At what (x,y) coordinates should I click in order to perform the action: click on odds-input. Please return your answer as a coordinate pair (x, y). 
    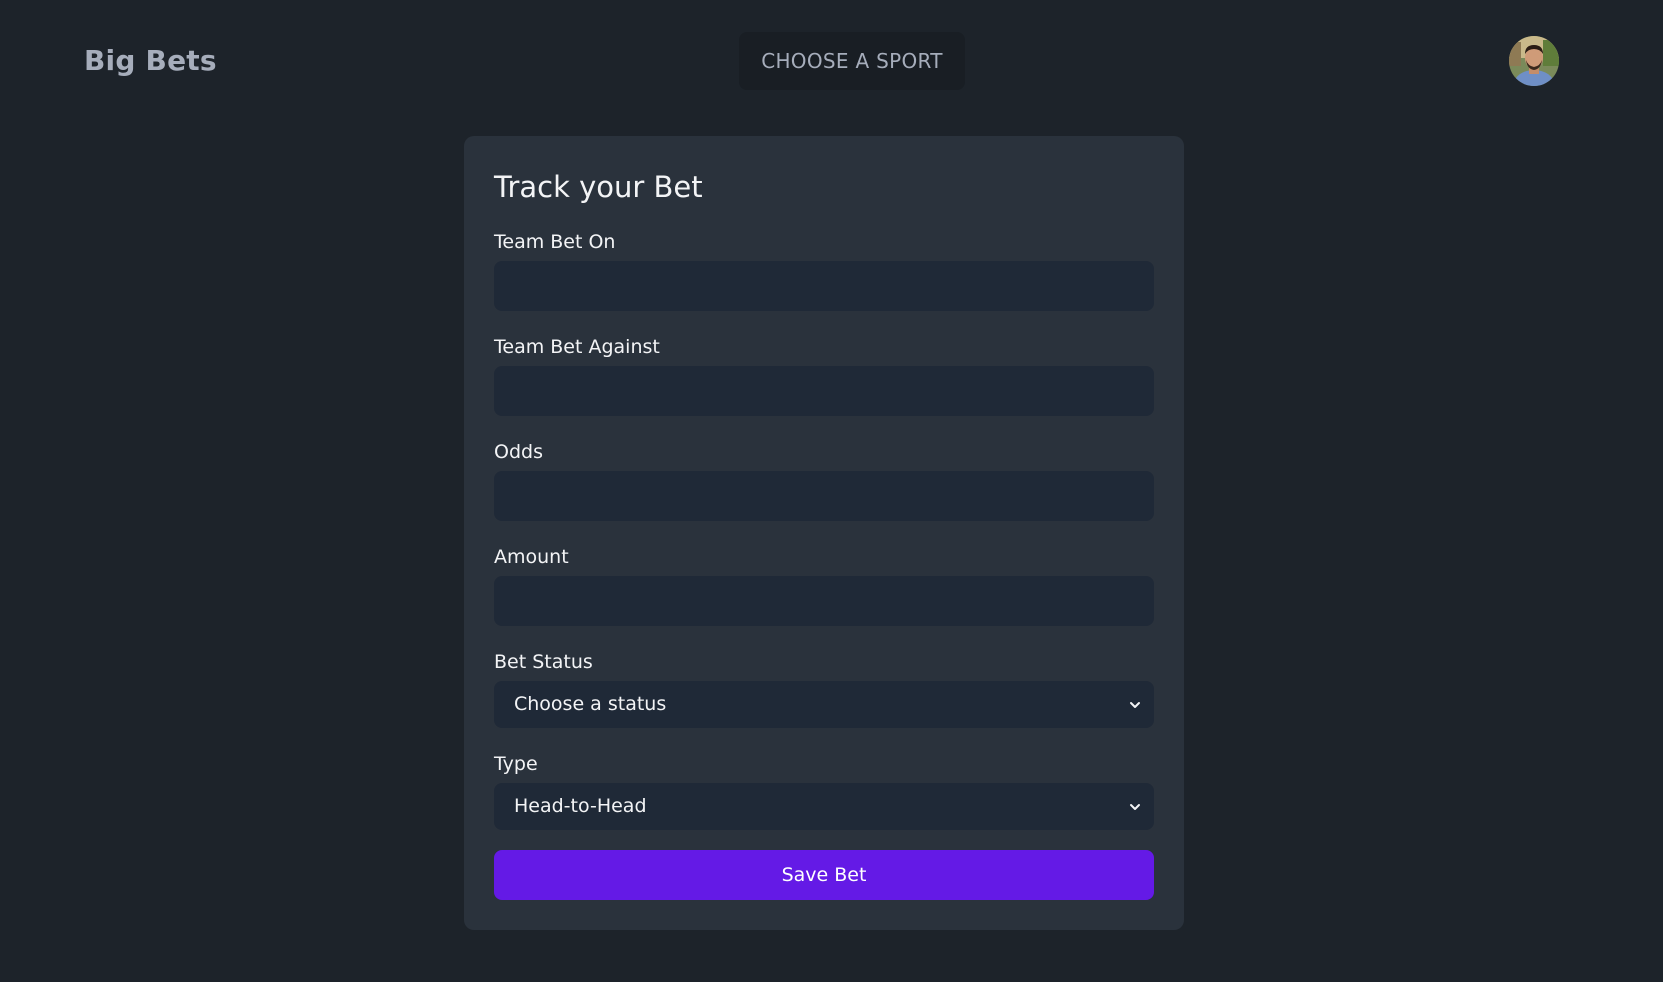
    Looking at the image, I should click on (824, 496).